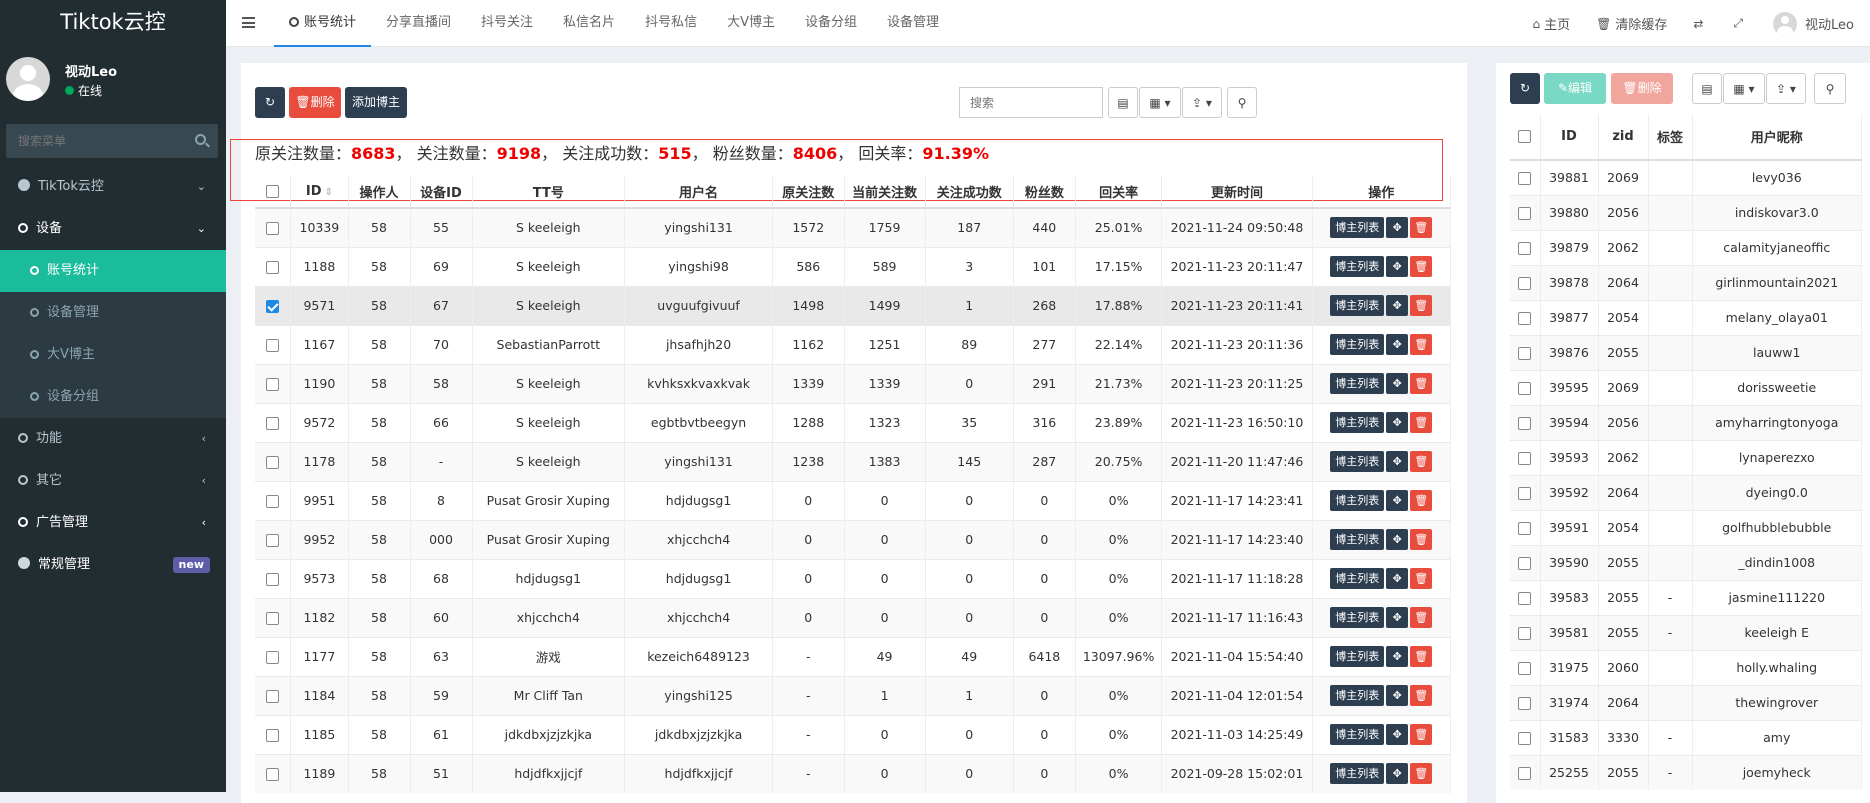 The height and width of the screenshot is (803, 1870). Describe the element at coordinates (1686, 282) in the screenshot. I see `table-row: 39878 2064 girlinmountain2021` at that location.